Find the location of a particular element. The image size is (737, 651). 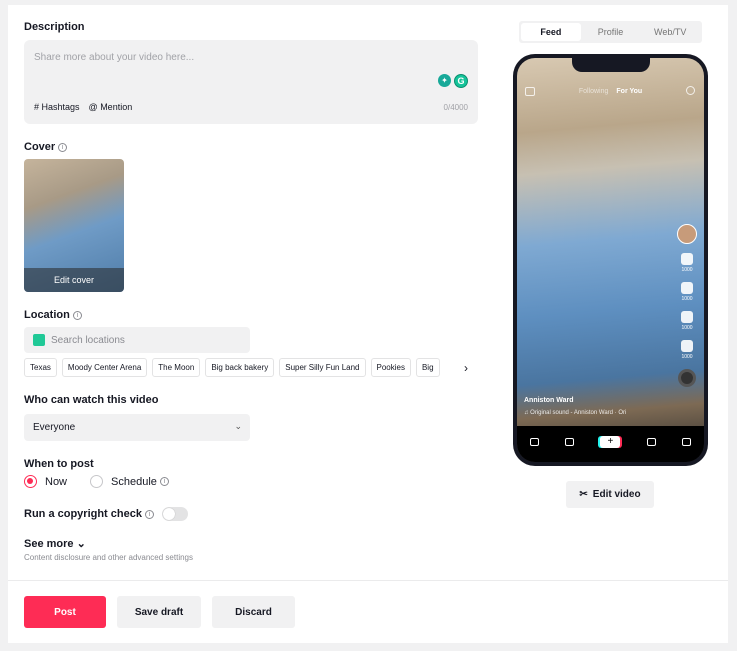

writing-assistant-icons: ✦ G is located at coordinates (453, 81).